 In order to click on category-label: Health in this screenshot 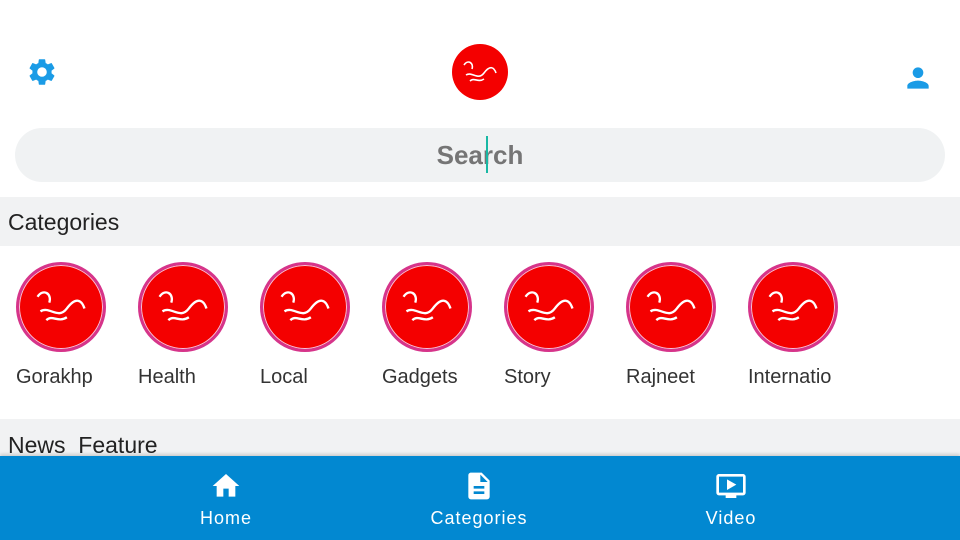, I will do `click(167, 377)`.